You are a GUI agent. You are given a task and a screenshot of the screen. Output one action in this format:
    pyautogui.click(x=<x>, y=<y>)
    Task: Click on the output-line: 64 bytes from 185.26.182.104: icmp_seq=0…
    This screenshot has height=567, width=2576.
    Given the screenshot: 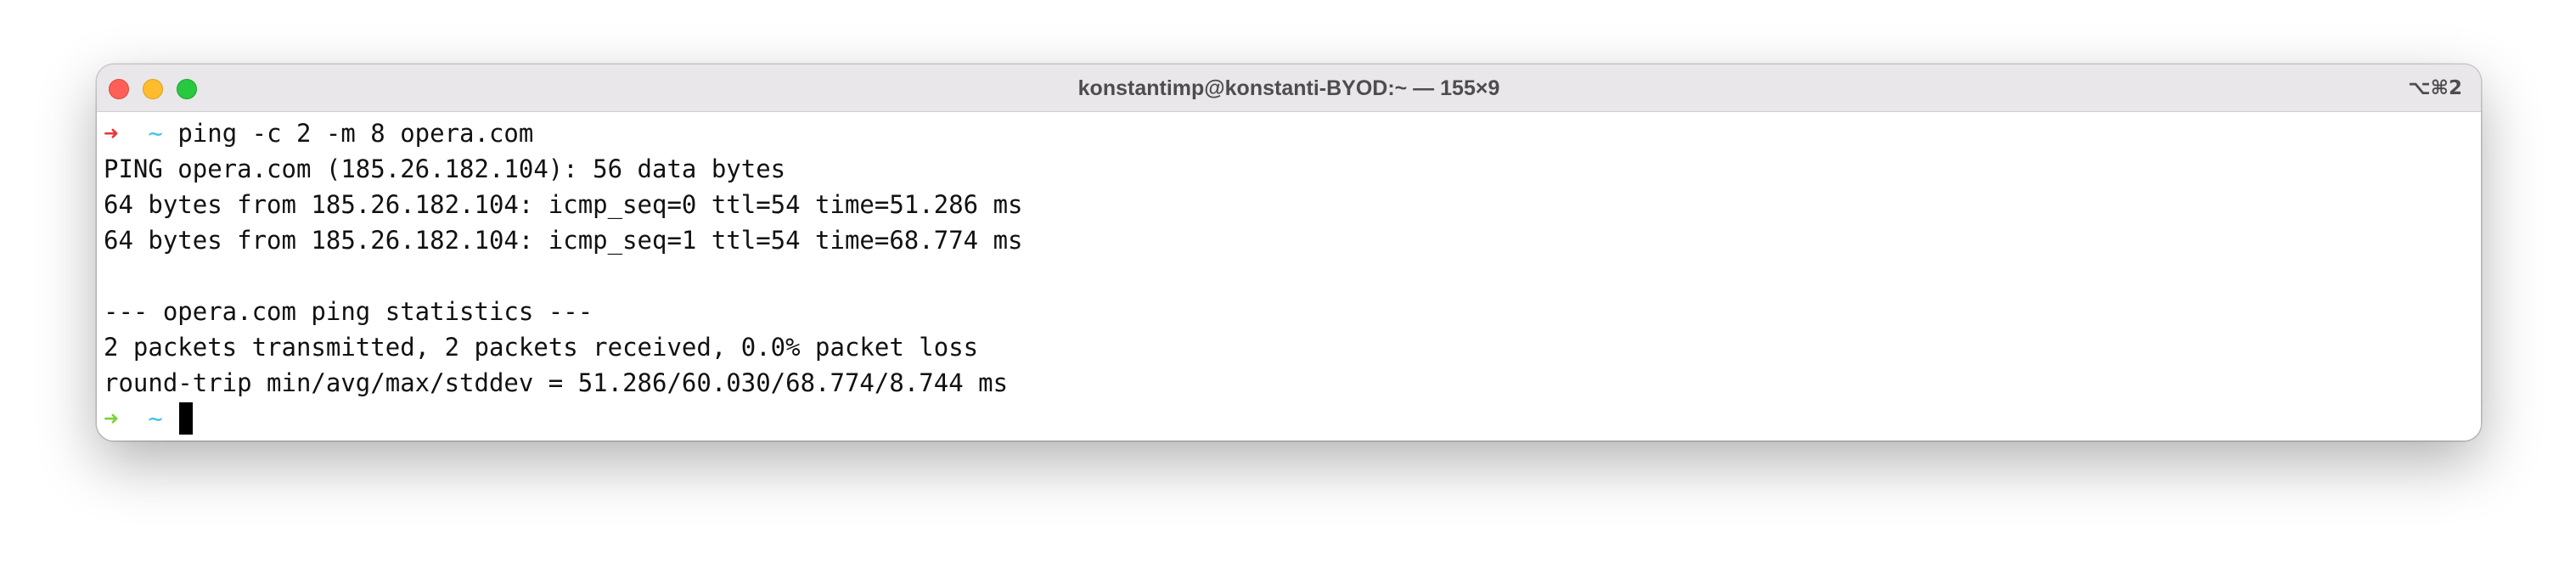 What is the action you would take?
    pyautogui.click(x=563, y=204)
    